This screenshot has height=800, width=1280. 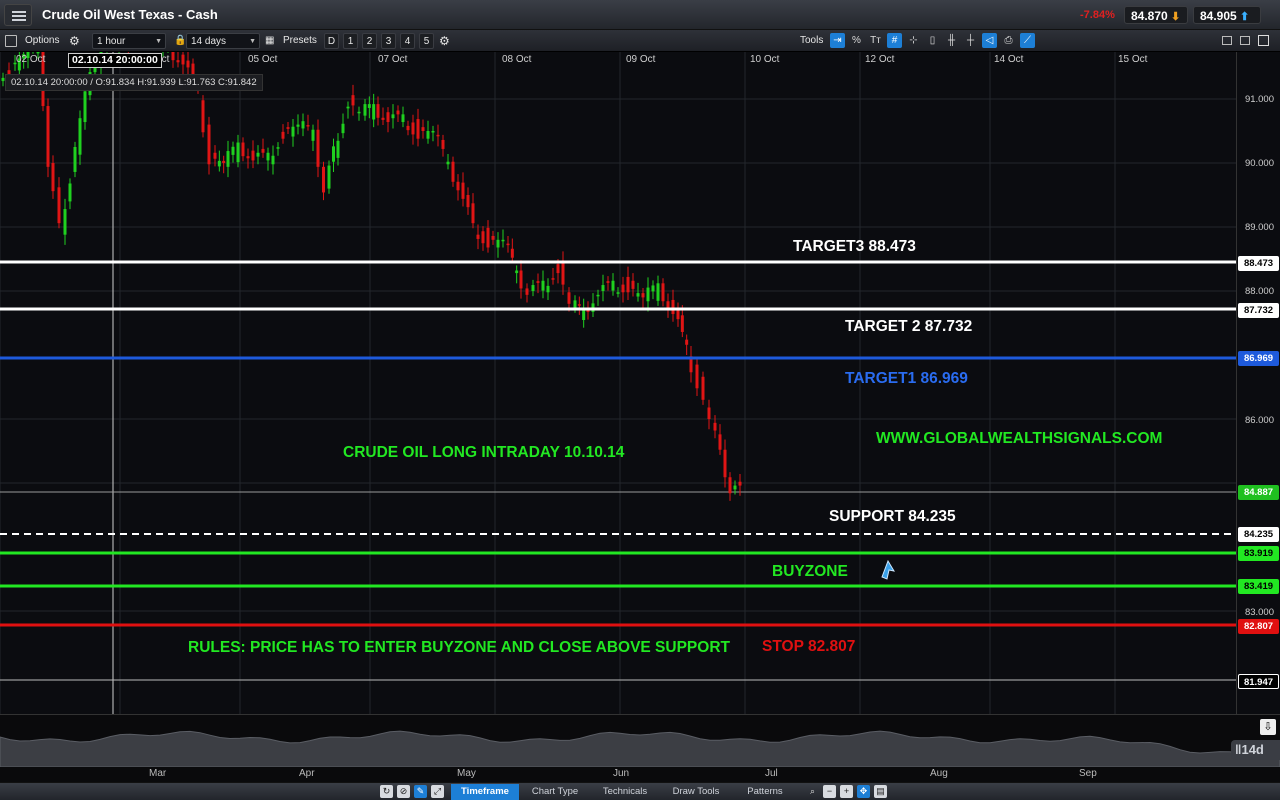 I want to click on ohlc-icon: ┼, so click(x=970, y=40).